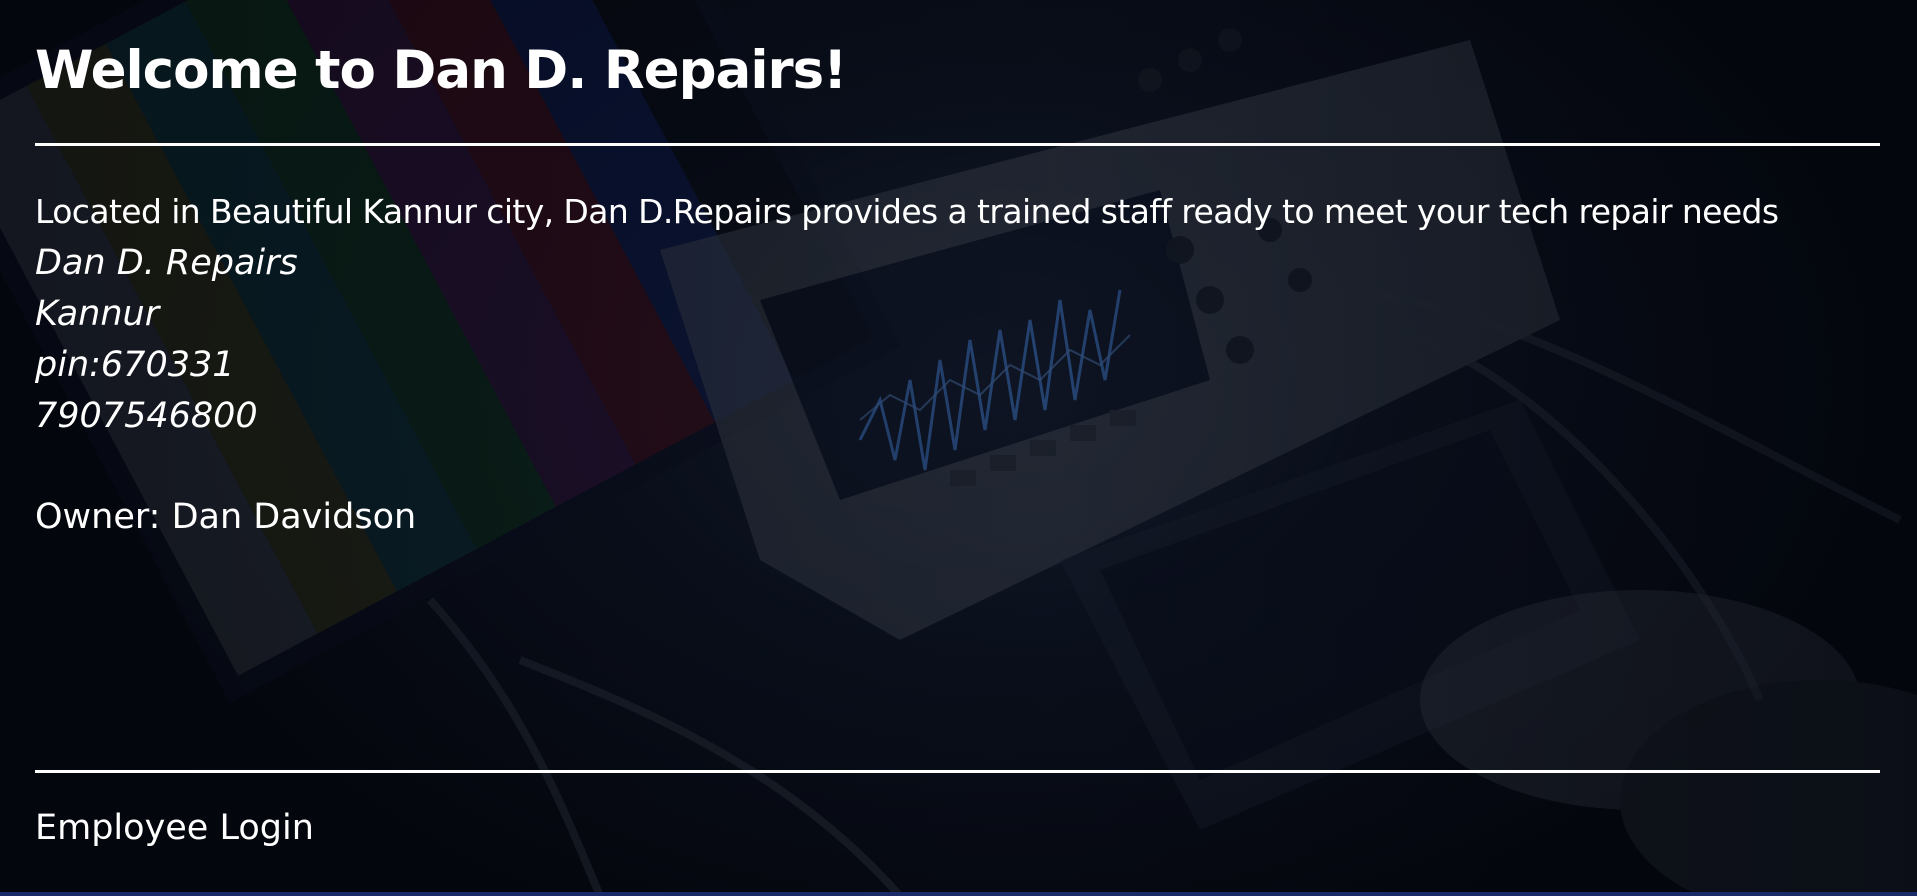  I want to click on top-divider, so click(957, 144).